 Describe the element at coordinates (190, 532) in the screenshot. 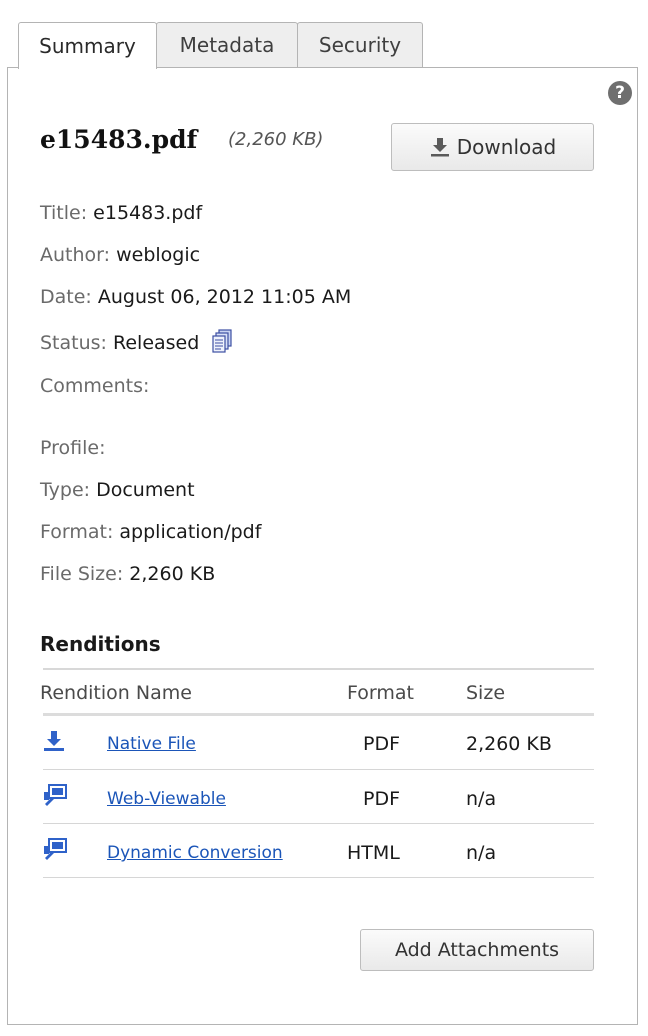

I see `format-value: application/pdf` at that location.